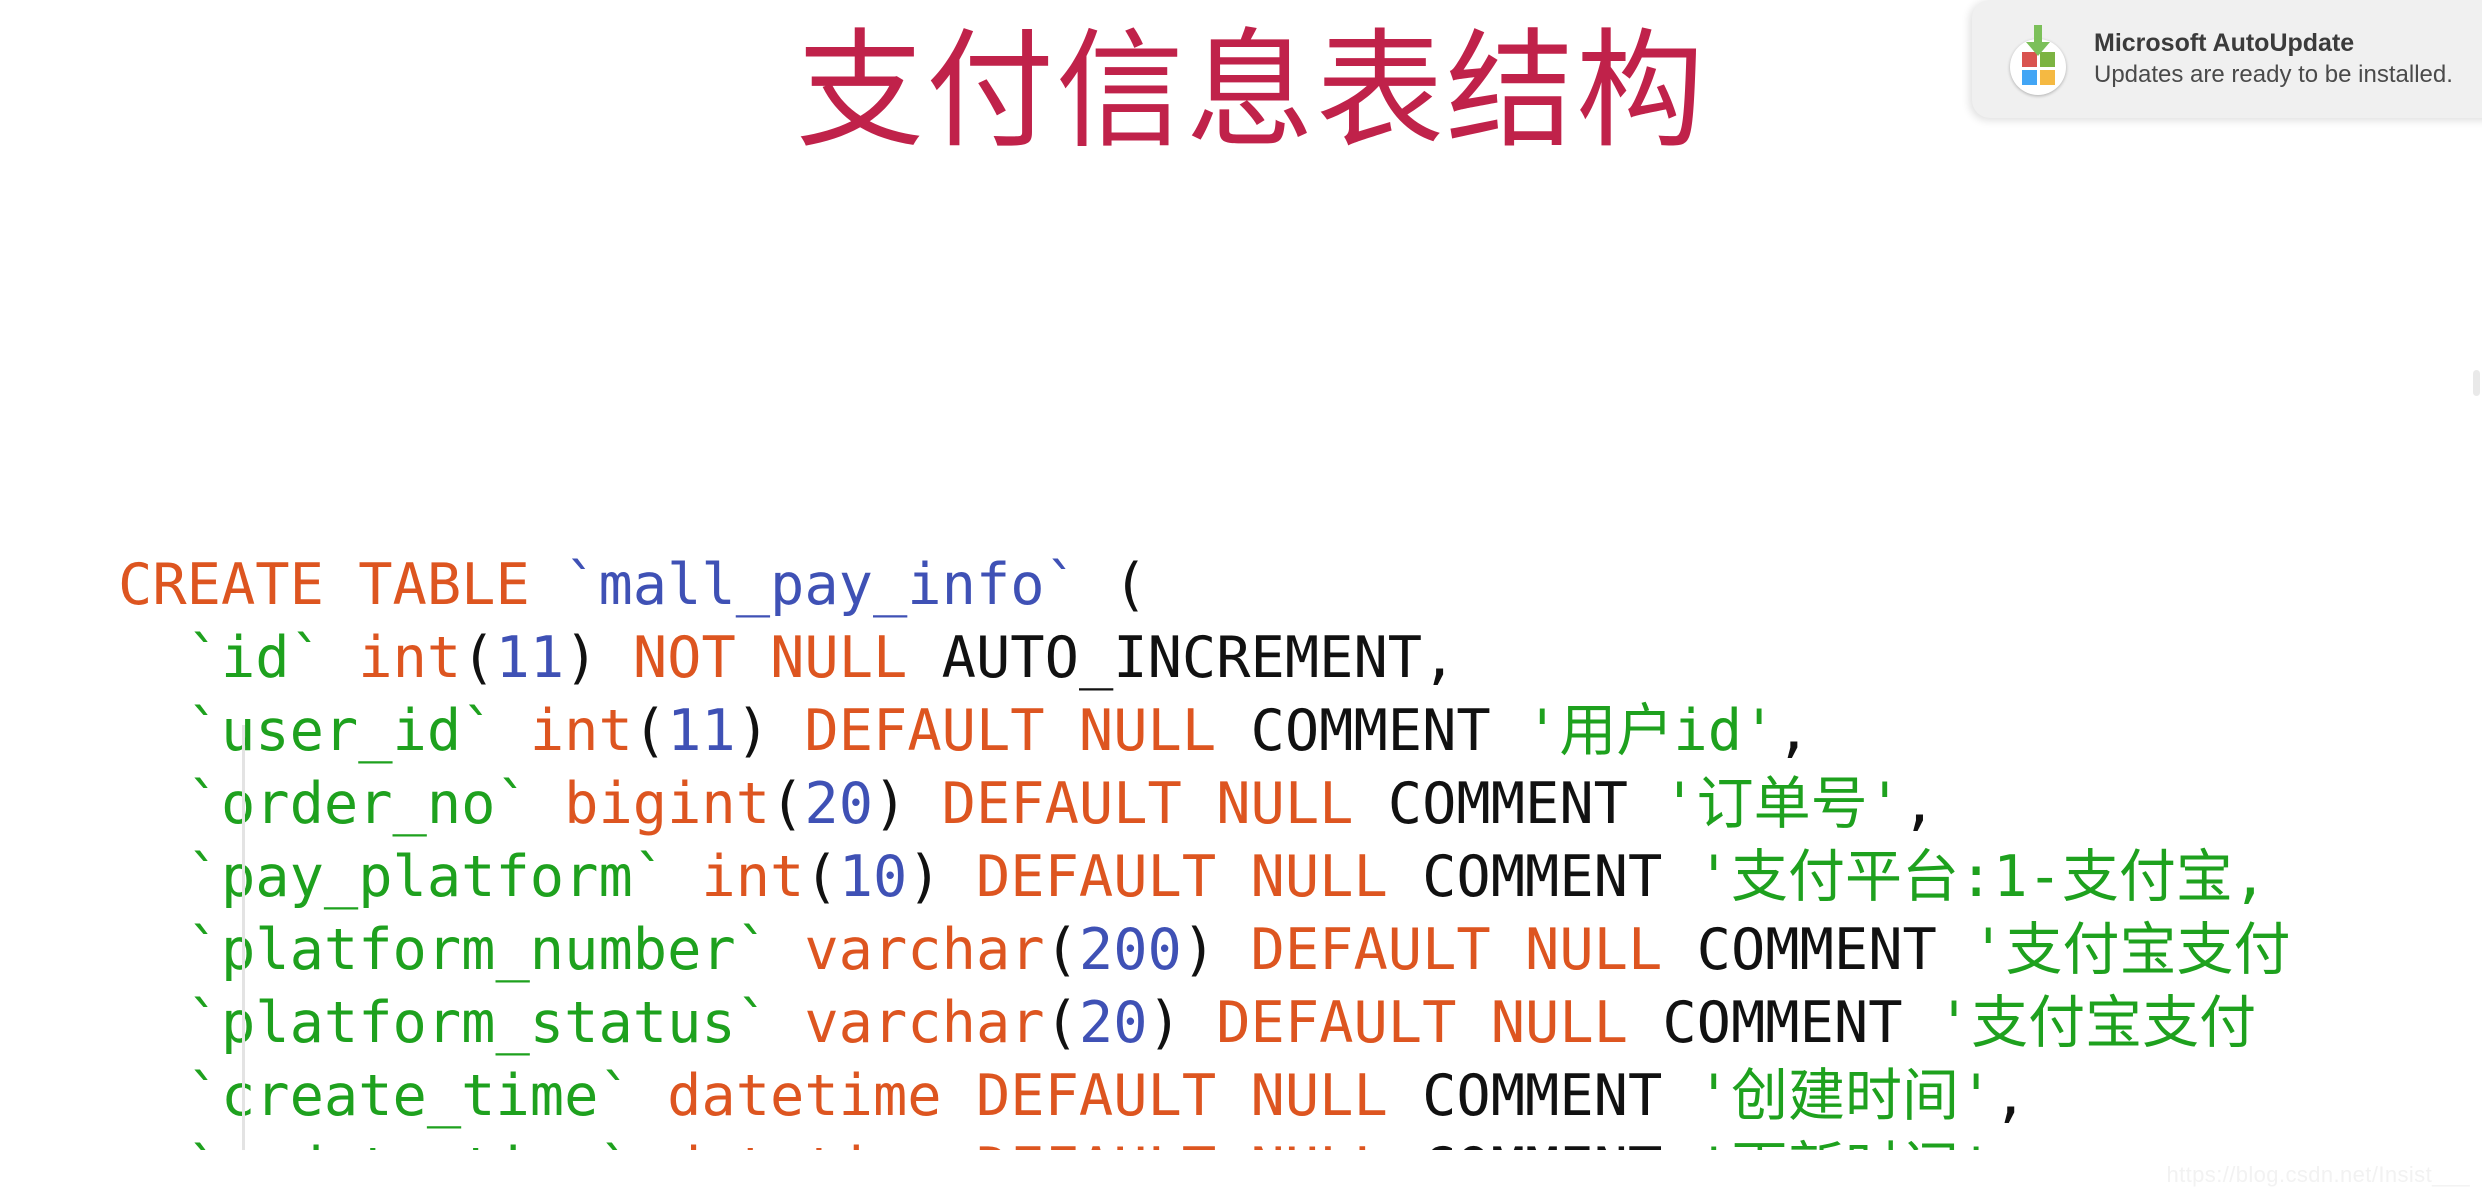 The image size is (2482, 1202). I want to click on code-token: CREATE TABLE, so click(341, 585).